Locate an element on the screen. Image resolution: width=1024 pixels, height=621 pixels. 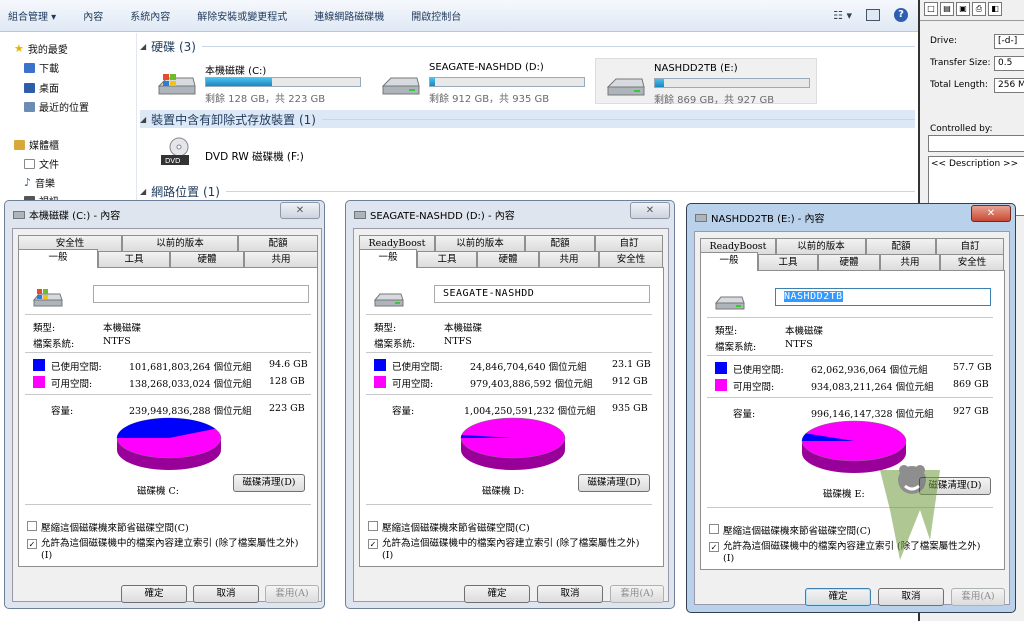
hard-drive-icon is located at coordinates (389, 300).